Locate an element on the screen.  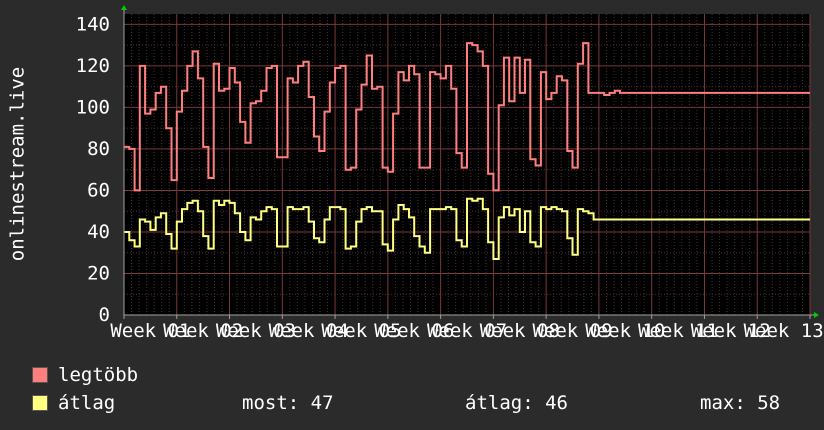
y-axis-arrow is located at coordinates (124, 7).